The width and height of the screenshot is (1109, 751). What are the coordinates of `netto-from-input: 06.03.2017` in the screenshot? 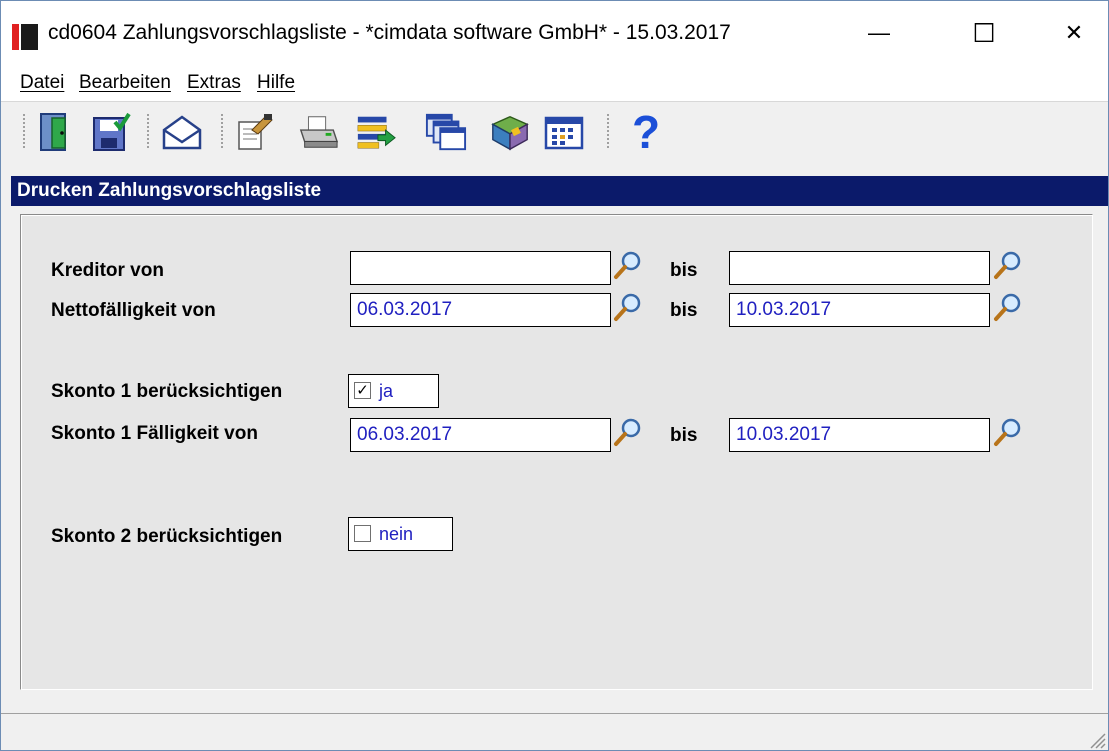 It's located at (480, 310).